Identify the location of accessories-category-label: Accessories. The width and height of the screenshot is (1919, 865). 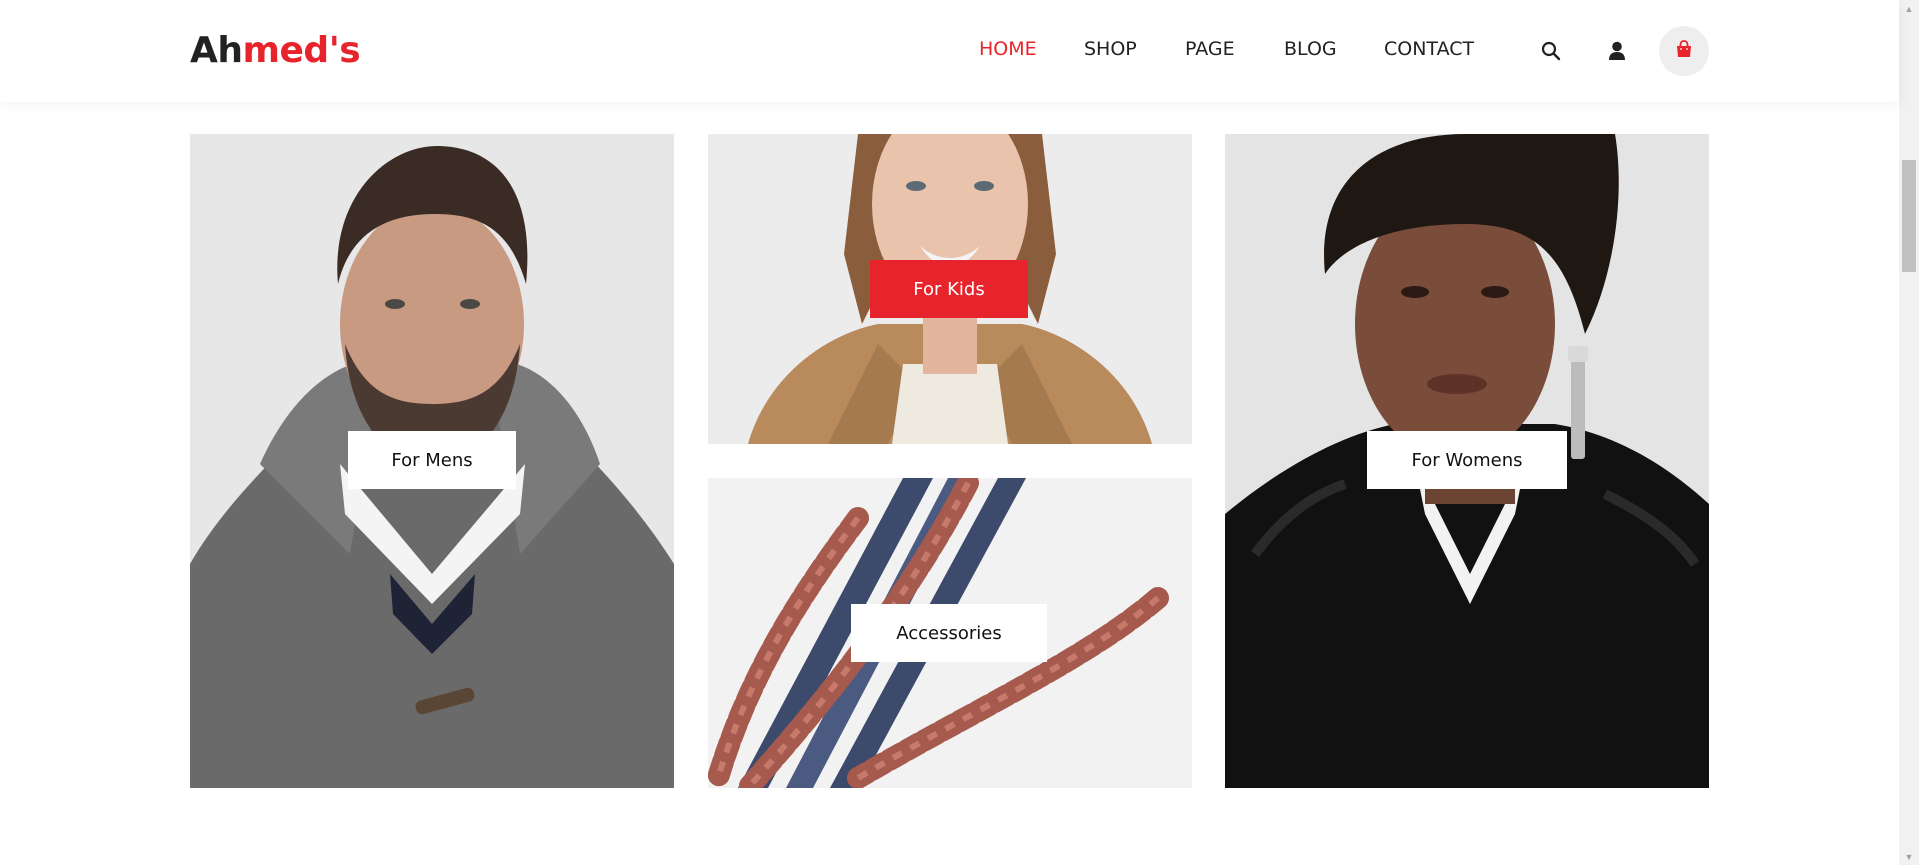
(949, 633).